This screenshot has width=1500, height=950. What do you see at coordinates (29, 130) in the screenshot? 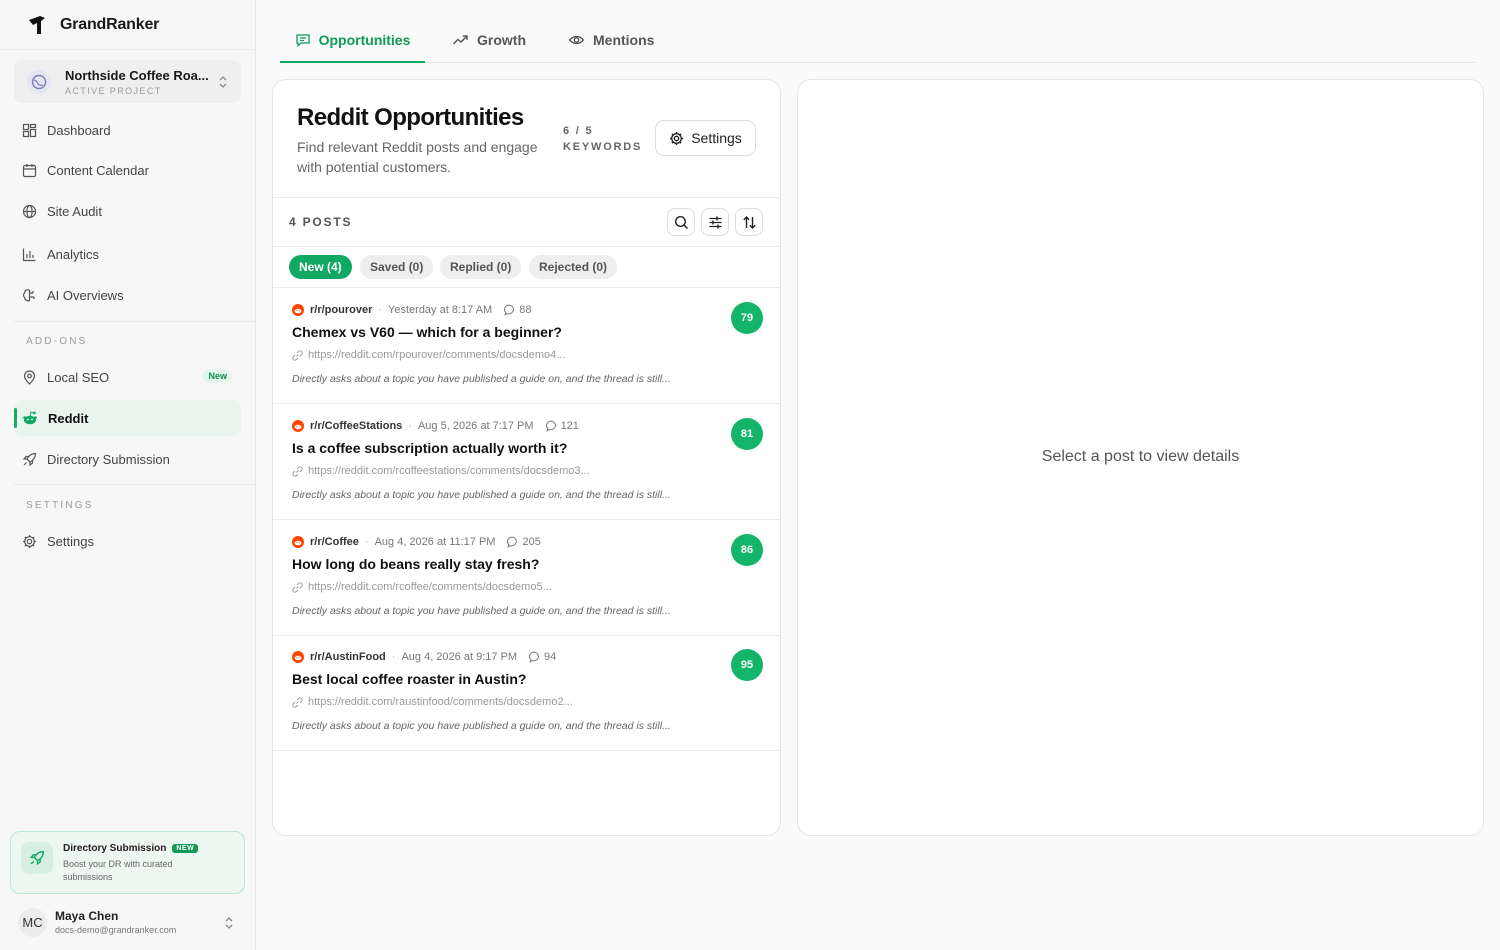
I see `grid-icon` at bounding box center [29, 130].